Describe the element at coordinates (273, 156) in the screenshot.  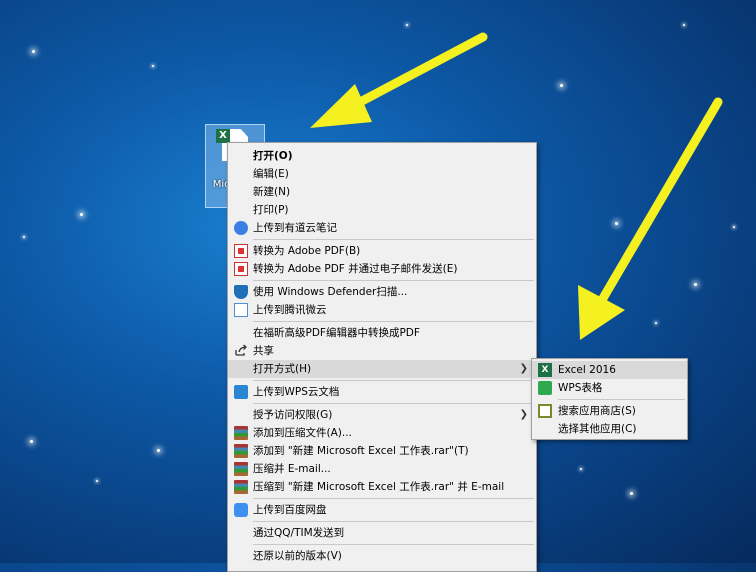
I see `menu-item-label: 打开(O)` at that location.